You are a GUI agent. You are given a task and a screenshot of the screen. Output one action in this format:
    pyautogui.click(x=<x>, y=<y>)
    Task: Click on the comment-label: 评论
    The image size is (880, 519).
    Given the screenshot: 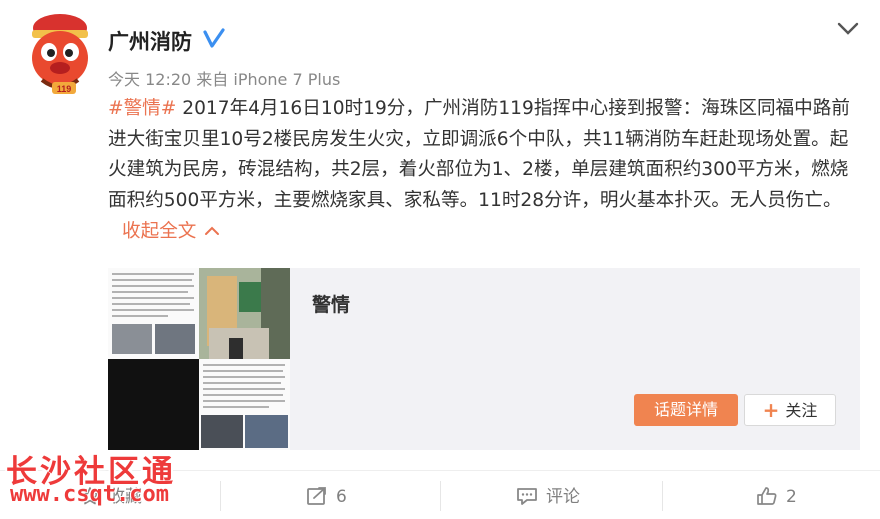 What is the action you would take?
    pyautogui.click(x=563, y=497)
    